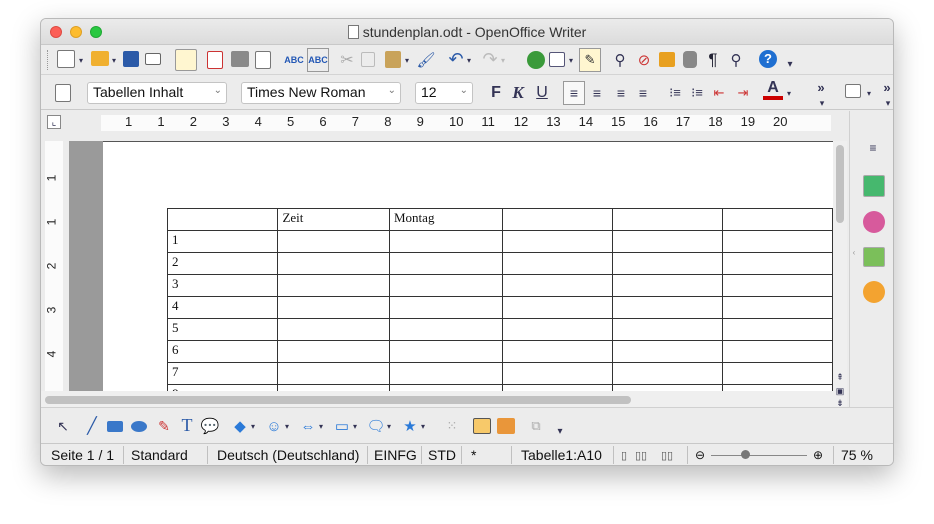  What do you see at coordinates (164, 426) in the screenshot?
I see `freeform-line-icon: ✎` at bounding box center [164, 426].